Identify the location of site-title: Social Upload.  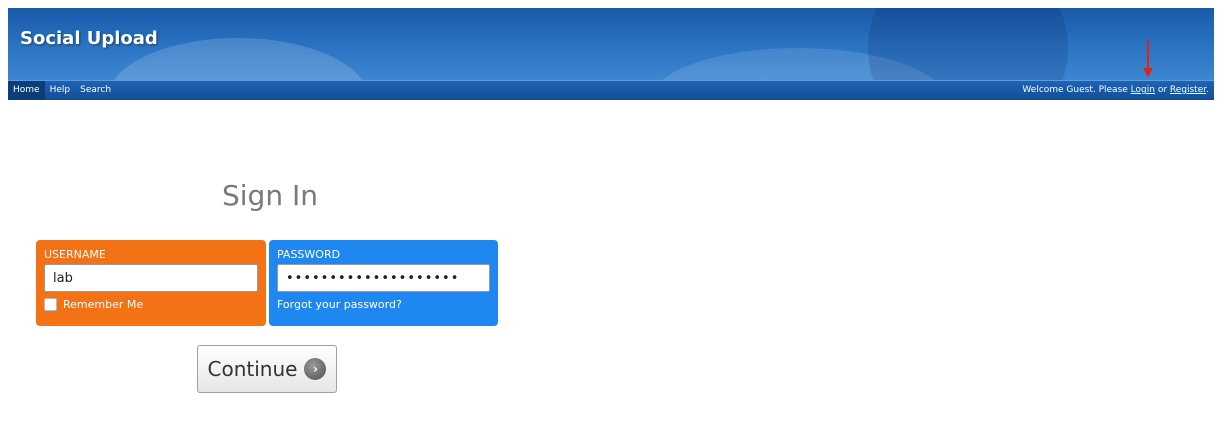
(89, 38).